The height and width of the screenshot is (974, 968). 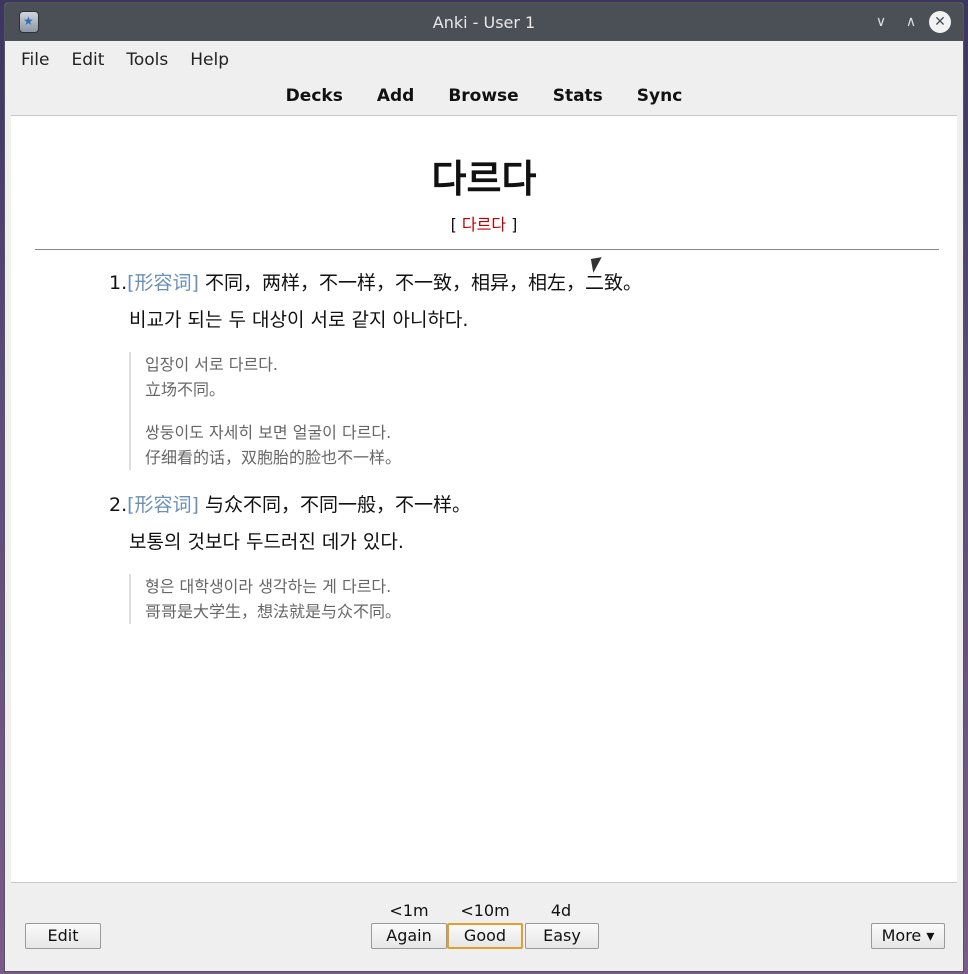 I want to click on window-title: Anki - User 1, so click(x=484, y=22).